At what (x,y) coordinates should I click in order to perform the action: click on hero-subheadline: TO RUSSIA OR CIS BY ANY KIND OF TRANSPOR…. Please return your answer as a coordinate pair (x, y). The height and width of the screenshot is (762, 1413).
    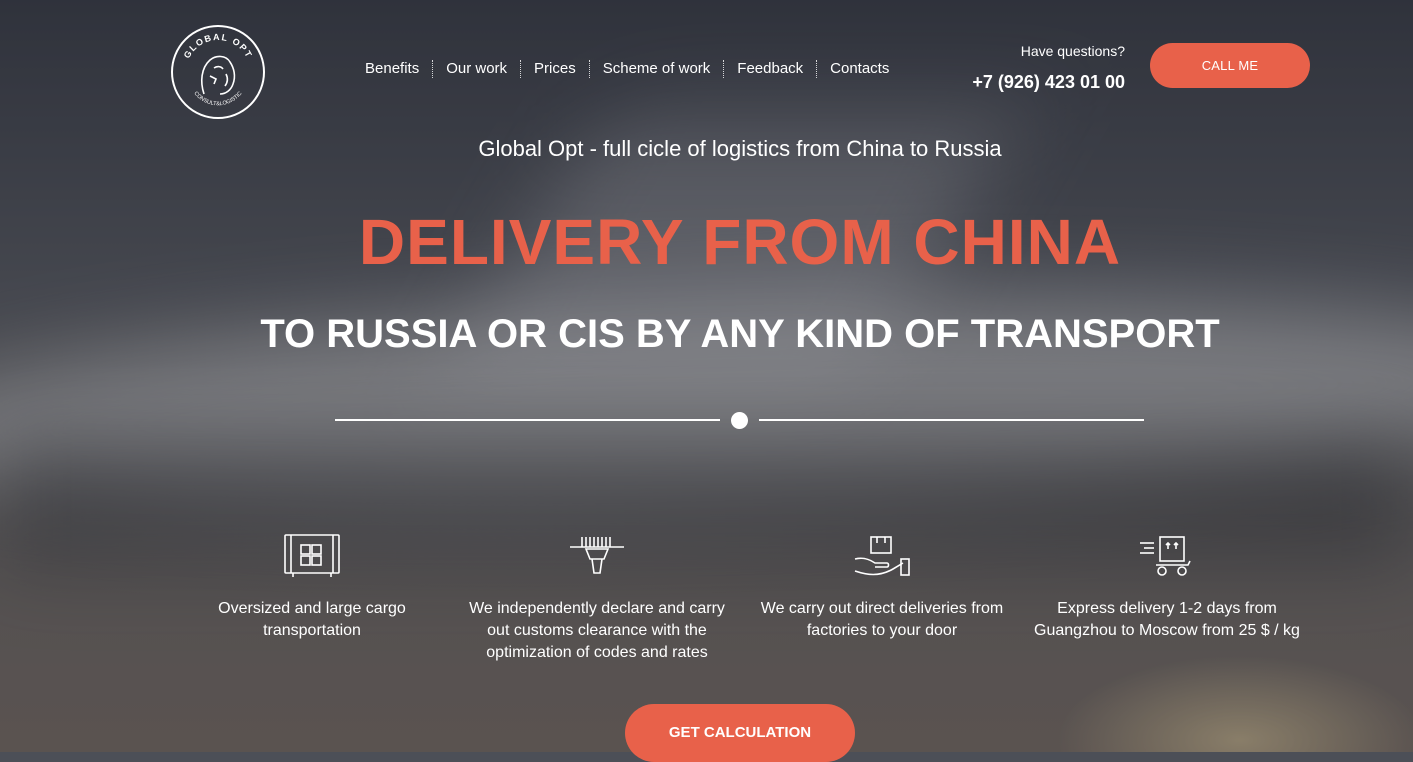
    Looking at the image, I should click on (740, 334).